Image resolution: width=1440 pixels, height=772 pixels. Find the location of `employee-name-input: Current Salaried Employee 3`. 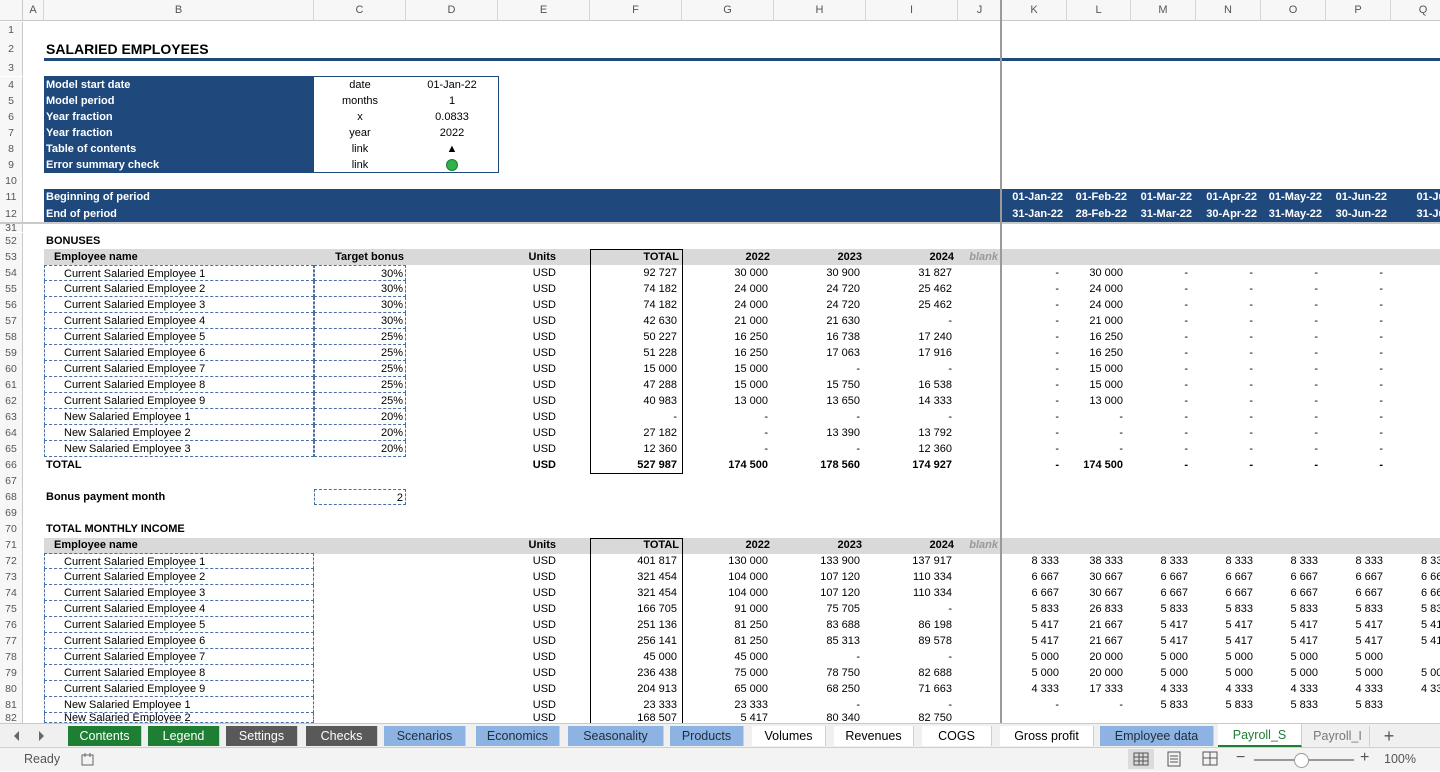

employee-name-input: Current Salaried Employee 3 is located at coordinates (179, 305).